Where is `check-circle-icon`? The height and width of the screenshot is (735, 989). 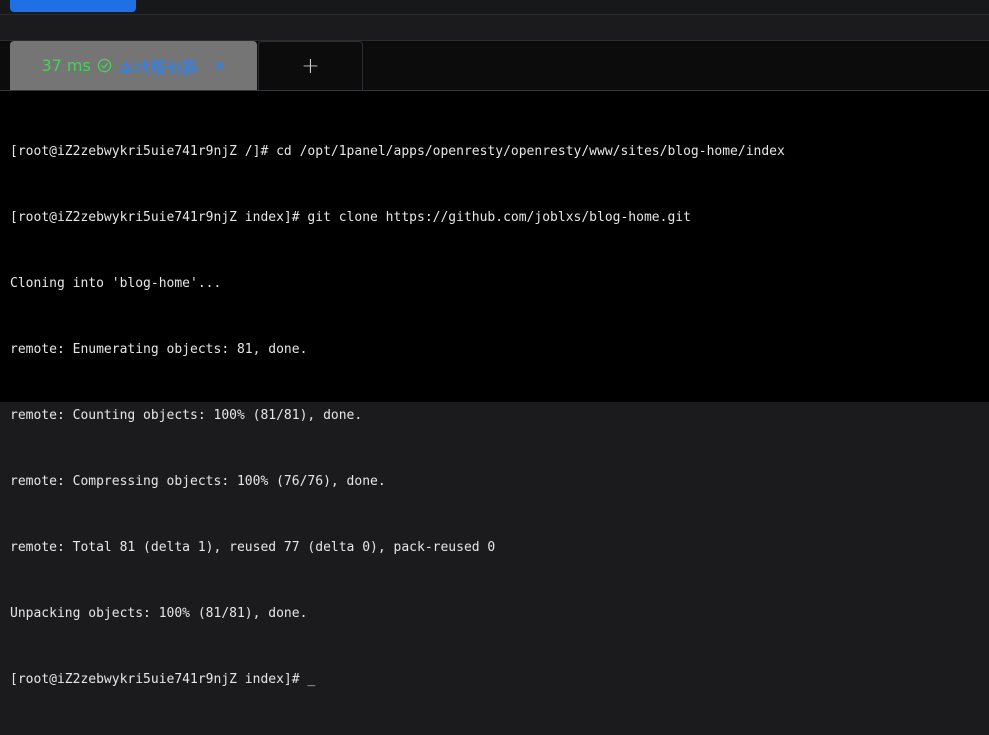 check-circle-icon is located at coordinates (104, 65).